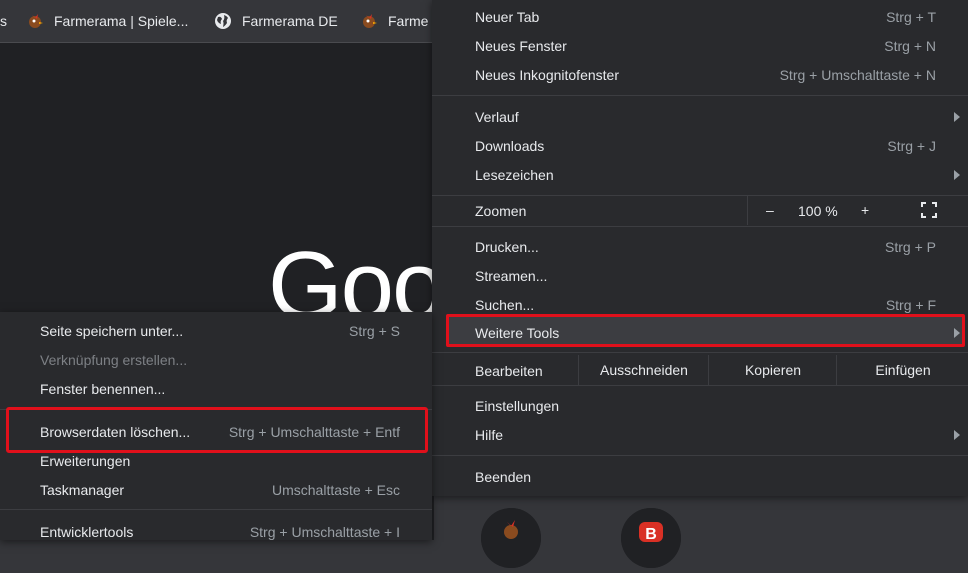  I want to click on menu-item-settings: Einstellungen, so click(700, 405).